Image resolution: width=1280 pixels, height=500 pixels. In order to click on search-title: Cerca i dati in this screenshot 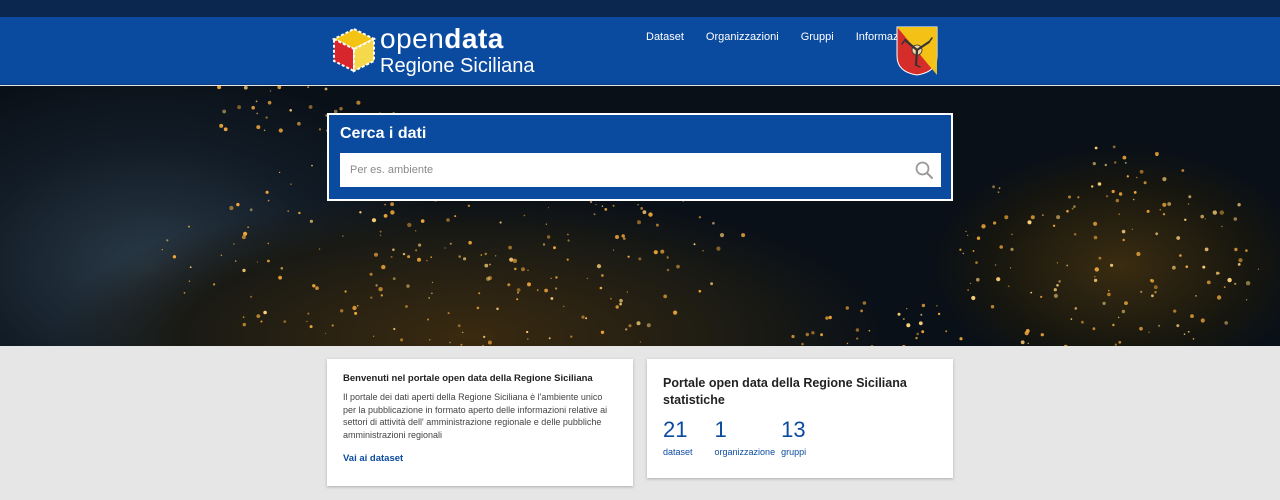, I will do `click(383, 133)`.